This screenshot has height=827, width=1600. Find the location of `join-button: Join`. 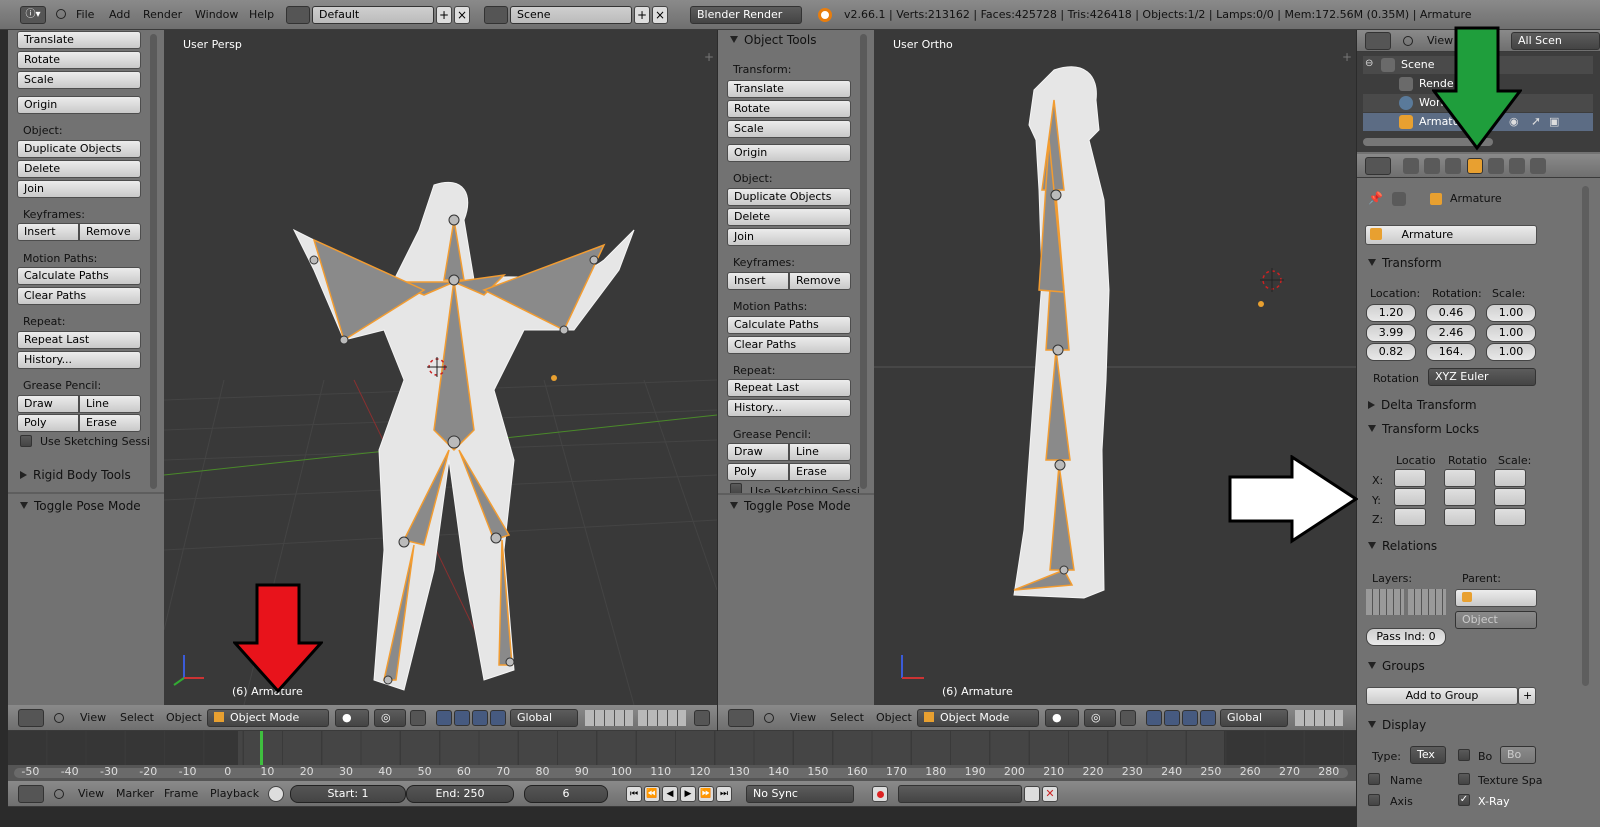

join-button: Join is located at coordinates (79, 189).